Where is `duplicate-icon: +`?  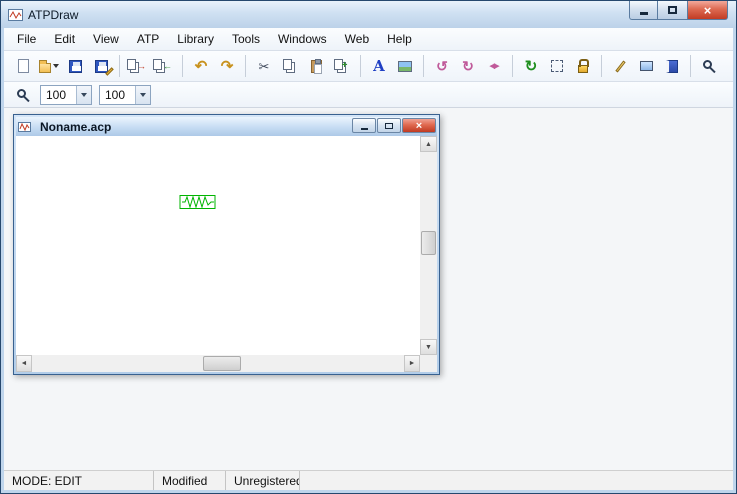
duplicate-icon: + is located at coordinates (342, 66).